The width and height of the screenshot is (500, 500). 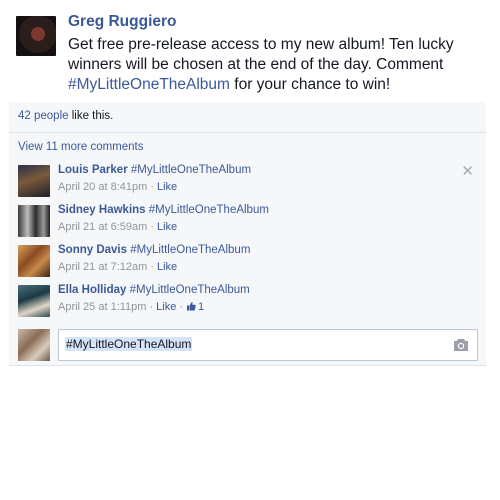 I want to click on comment-composer: #MyLittleOneTheAlbum, so click(x=248, y=345).